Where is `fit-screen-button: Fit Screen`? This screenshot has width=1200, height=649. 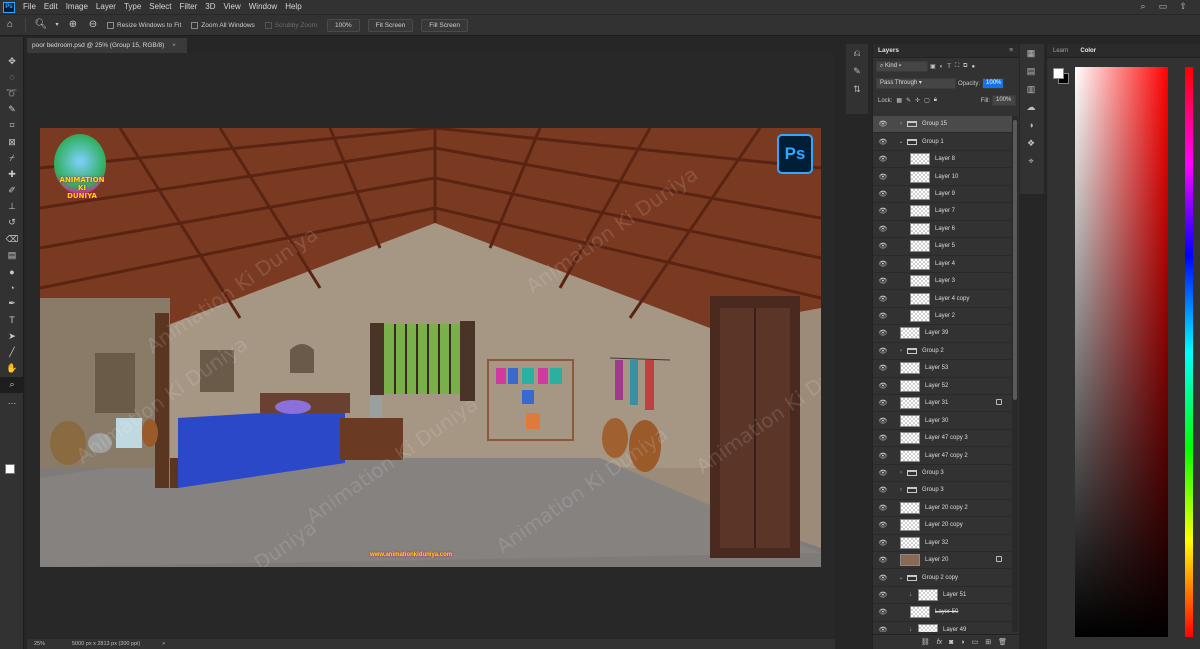 fit-screen-button: Fit Screen is located at coordinates (390, 25).